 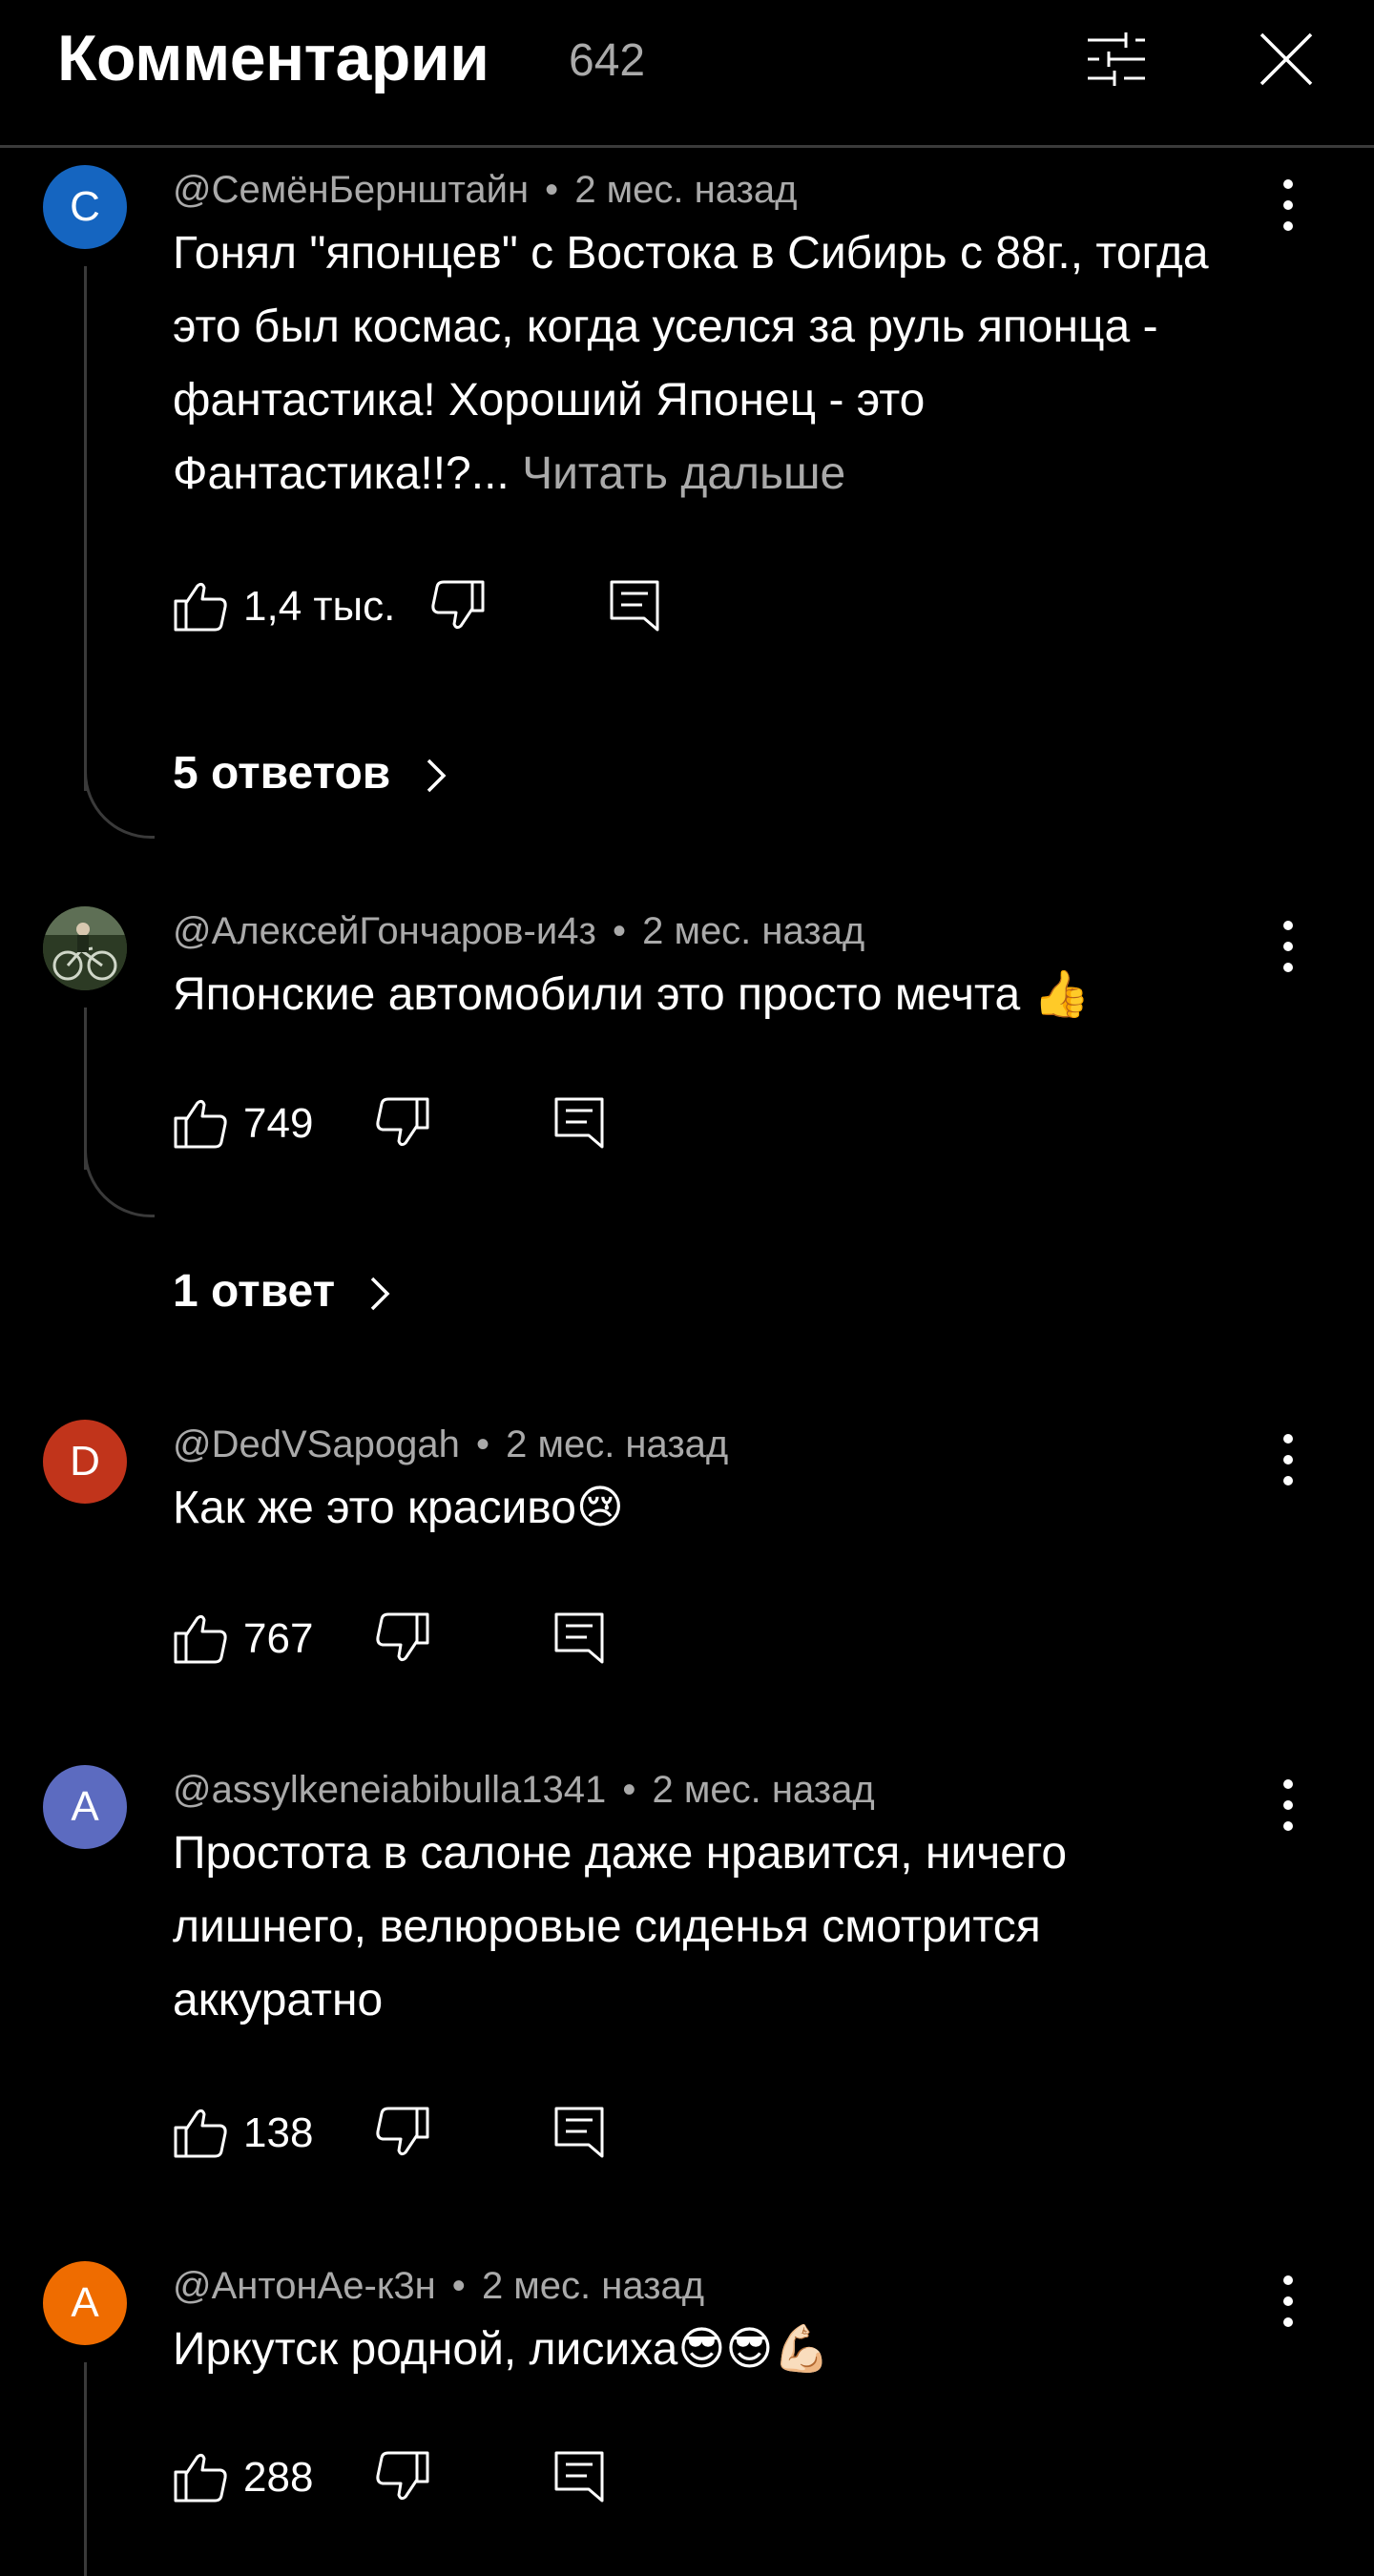 I want to click on read-more-link: Читать дальше, so click(x=683, y=473).